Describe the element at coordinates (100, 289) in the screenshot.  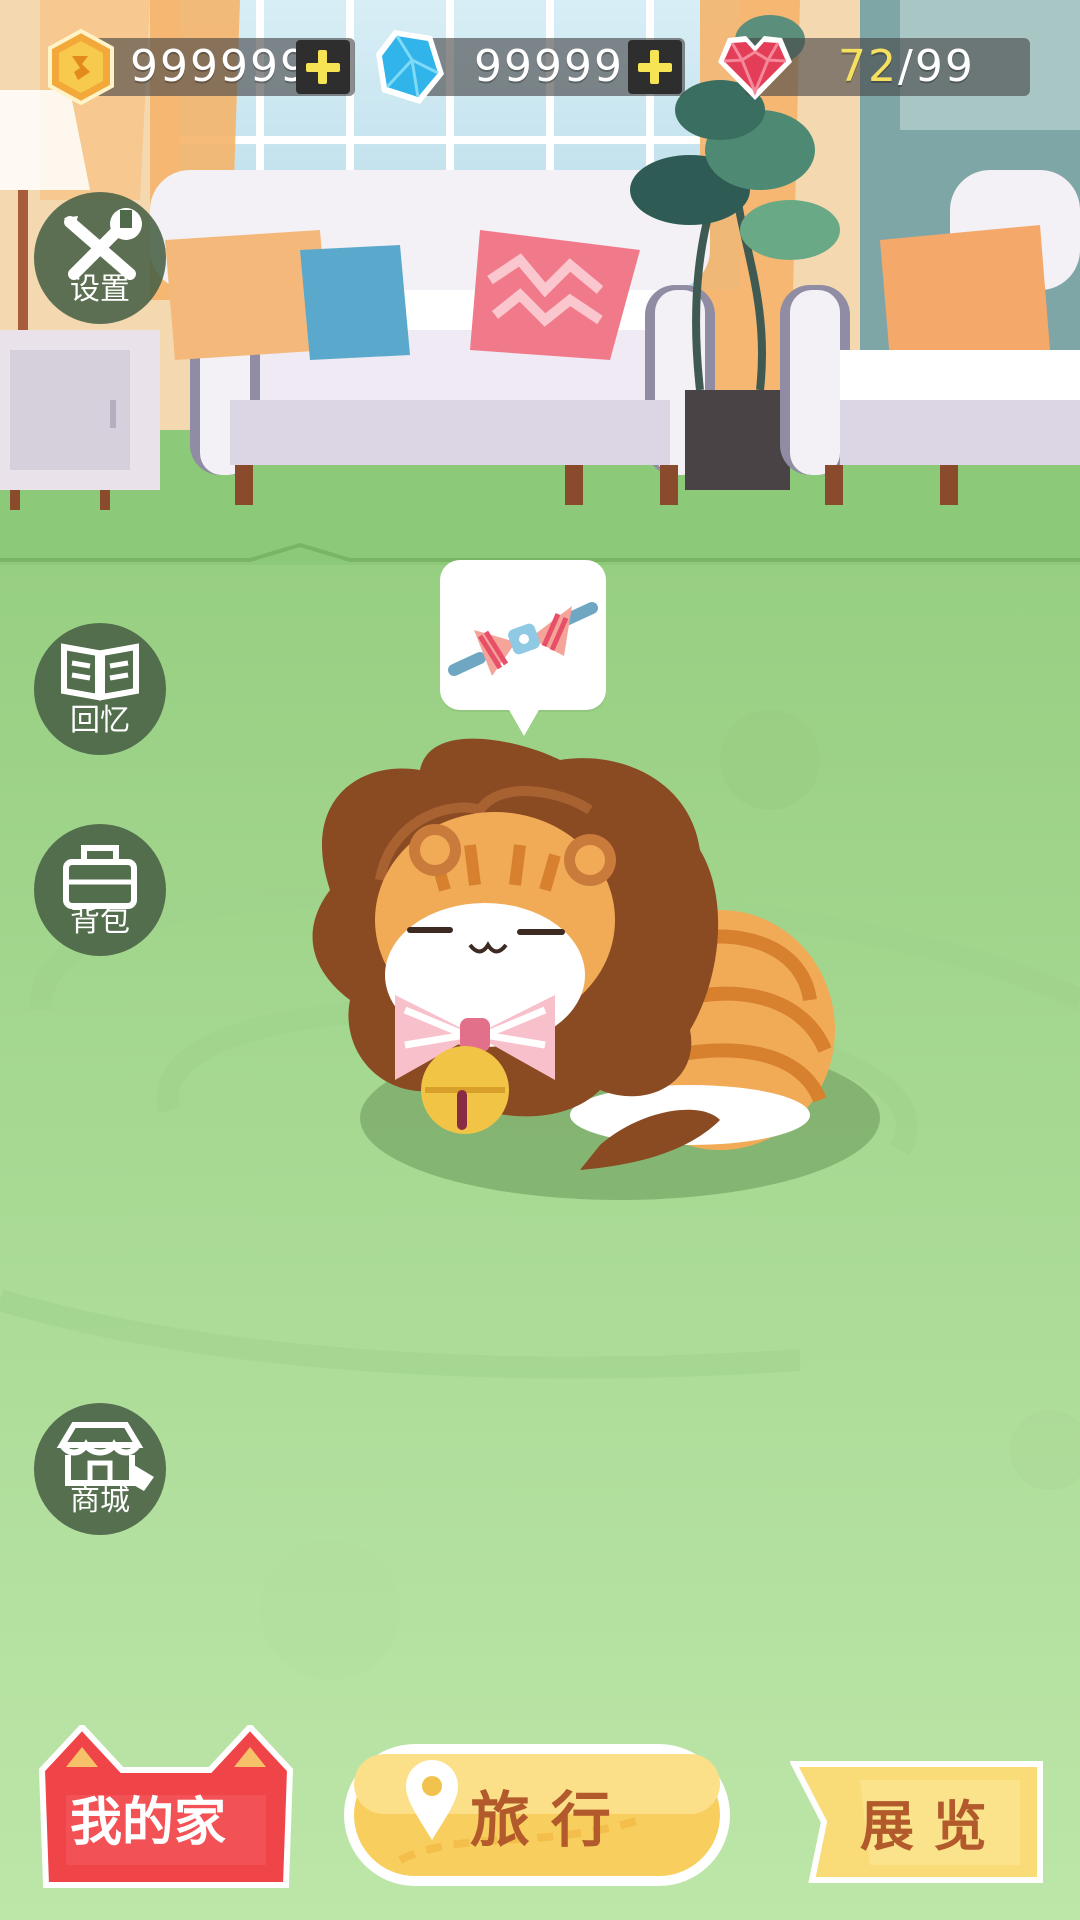
I see `settings-label: 设置` at that location.